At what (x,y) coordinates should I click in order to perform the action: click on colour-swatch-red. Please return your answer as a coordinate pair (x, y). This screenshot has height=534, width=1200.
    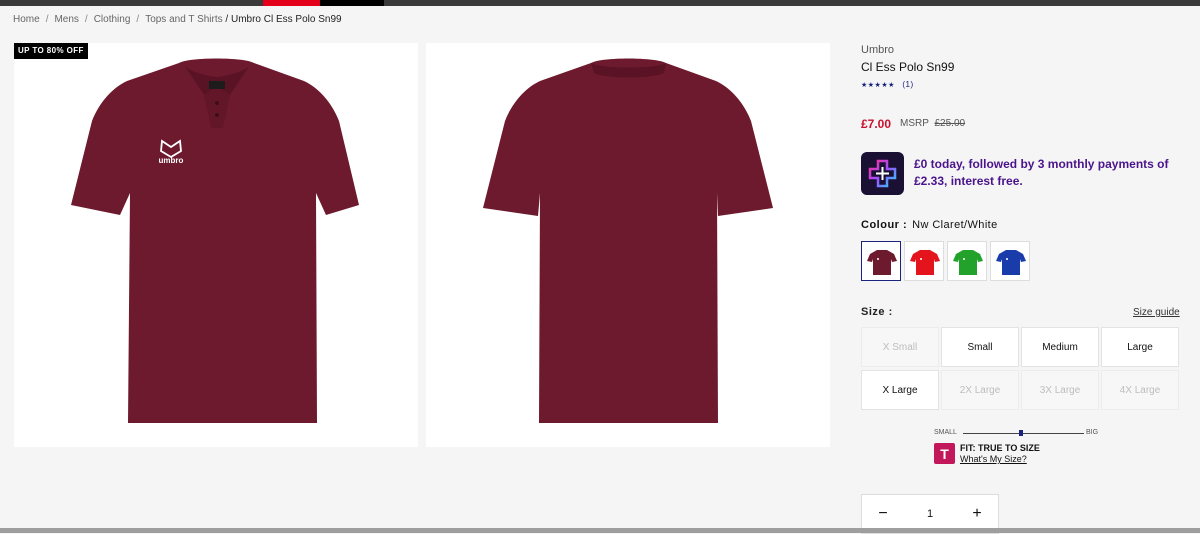
    Looking at the image, I should click on (924, 261).